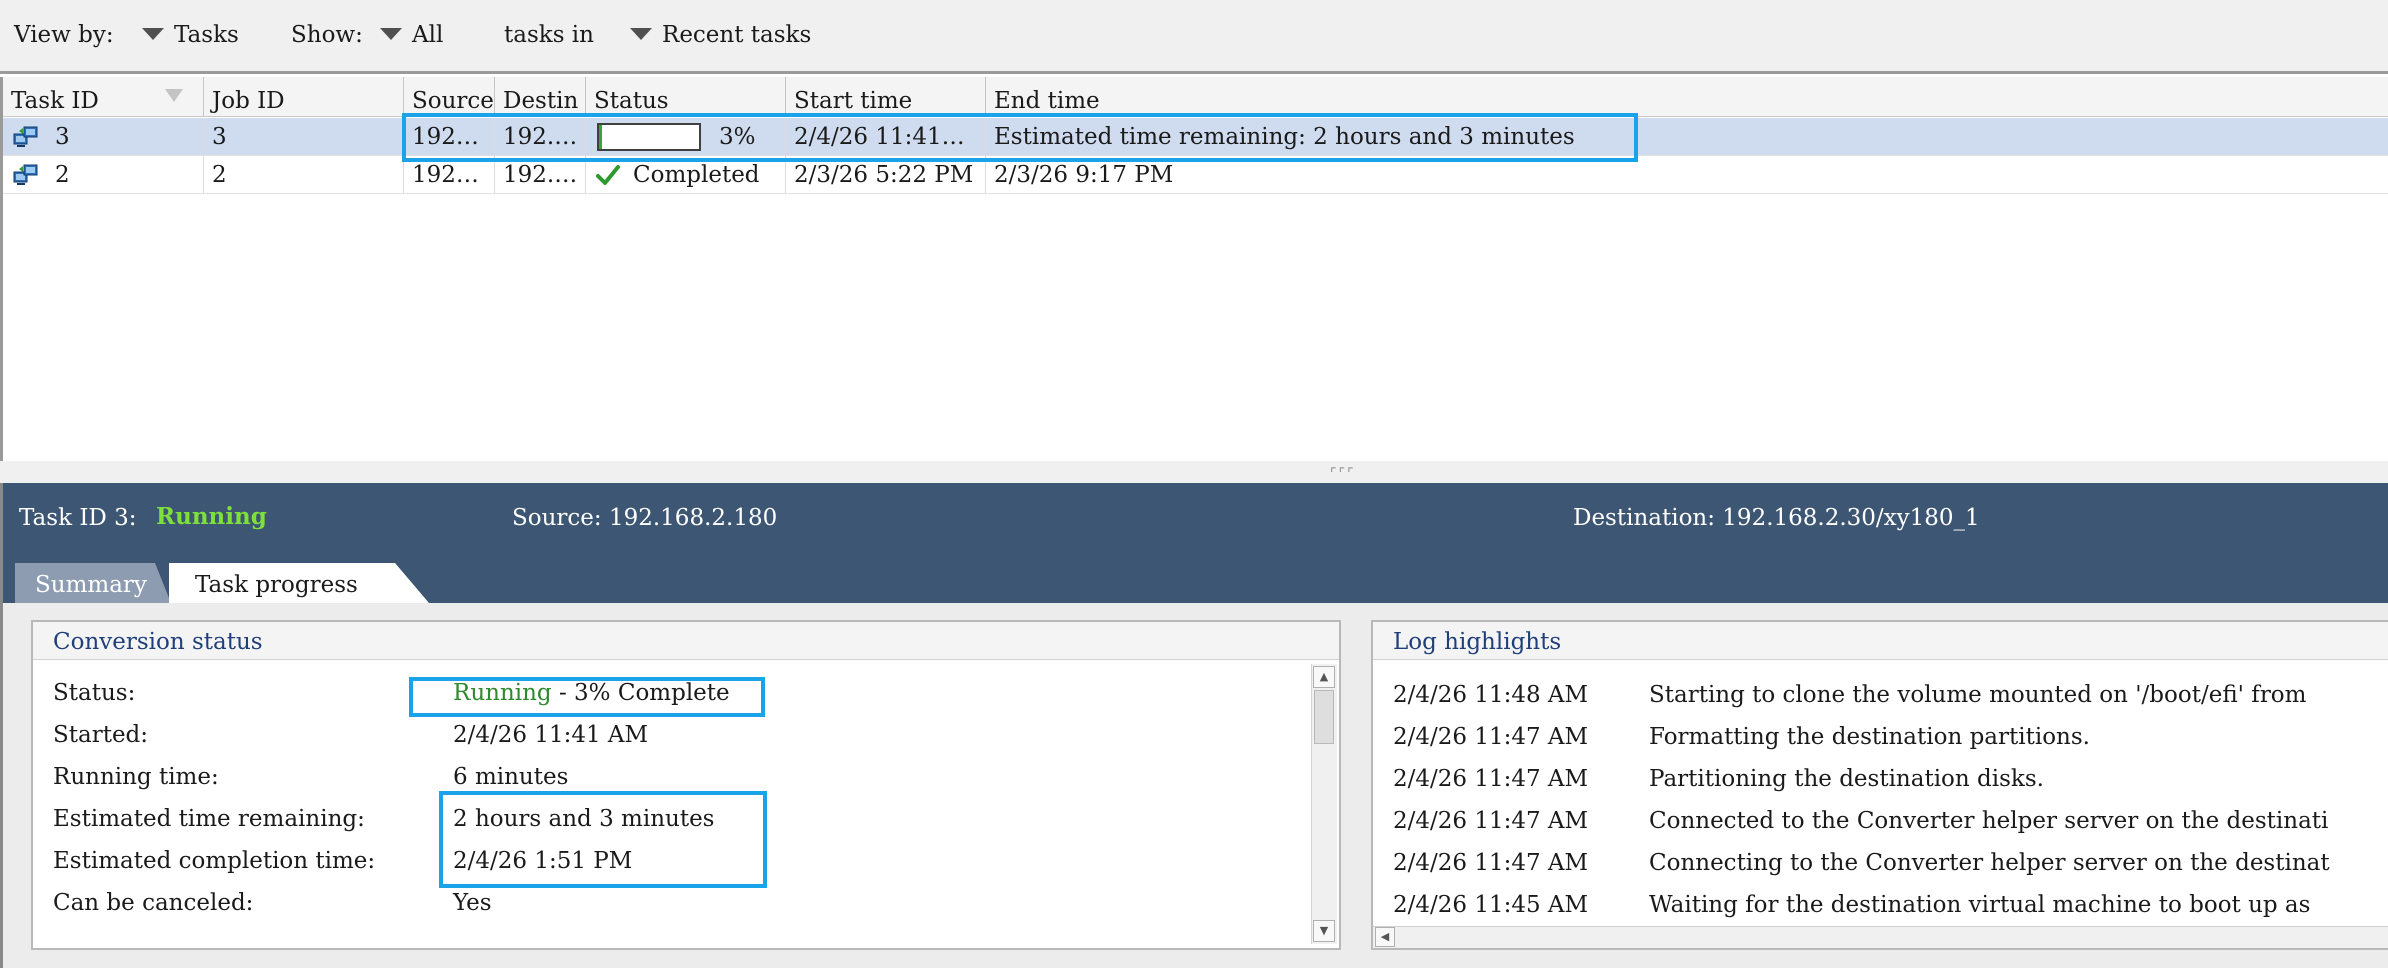 Image resolution: width=2388 pixels, height=968 pixels. What do you see at coordinates (1324, 804) in the screenshot?
I see `conversion-scrollbar: ▲ ▼` at bounding box center [1324, 804].